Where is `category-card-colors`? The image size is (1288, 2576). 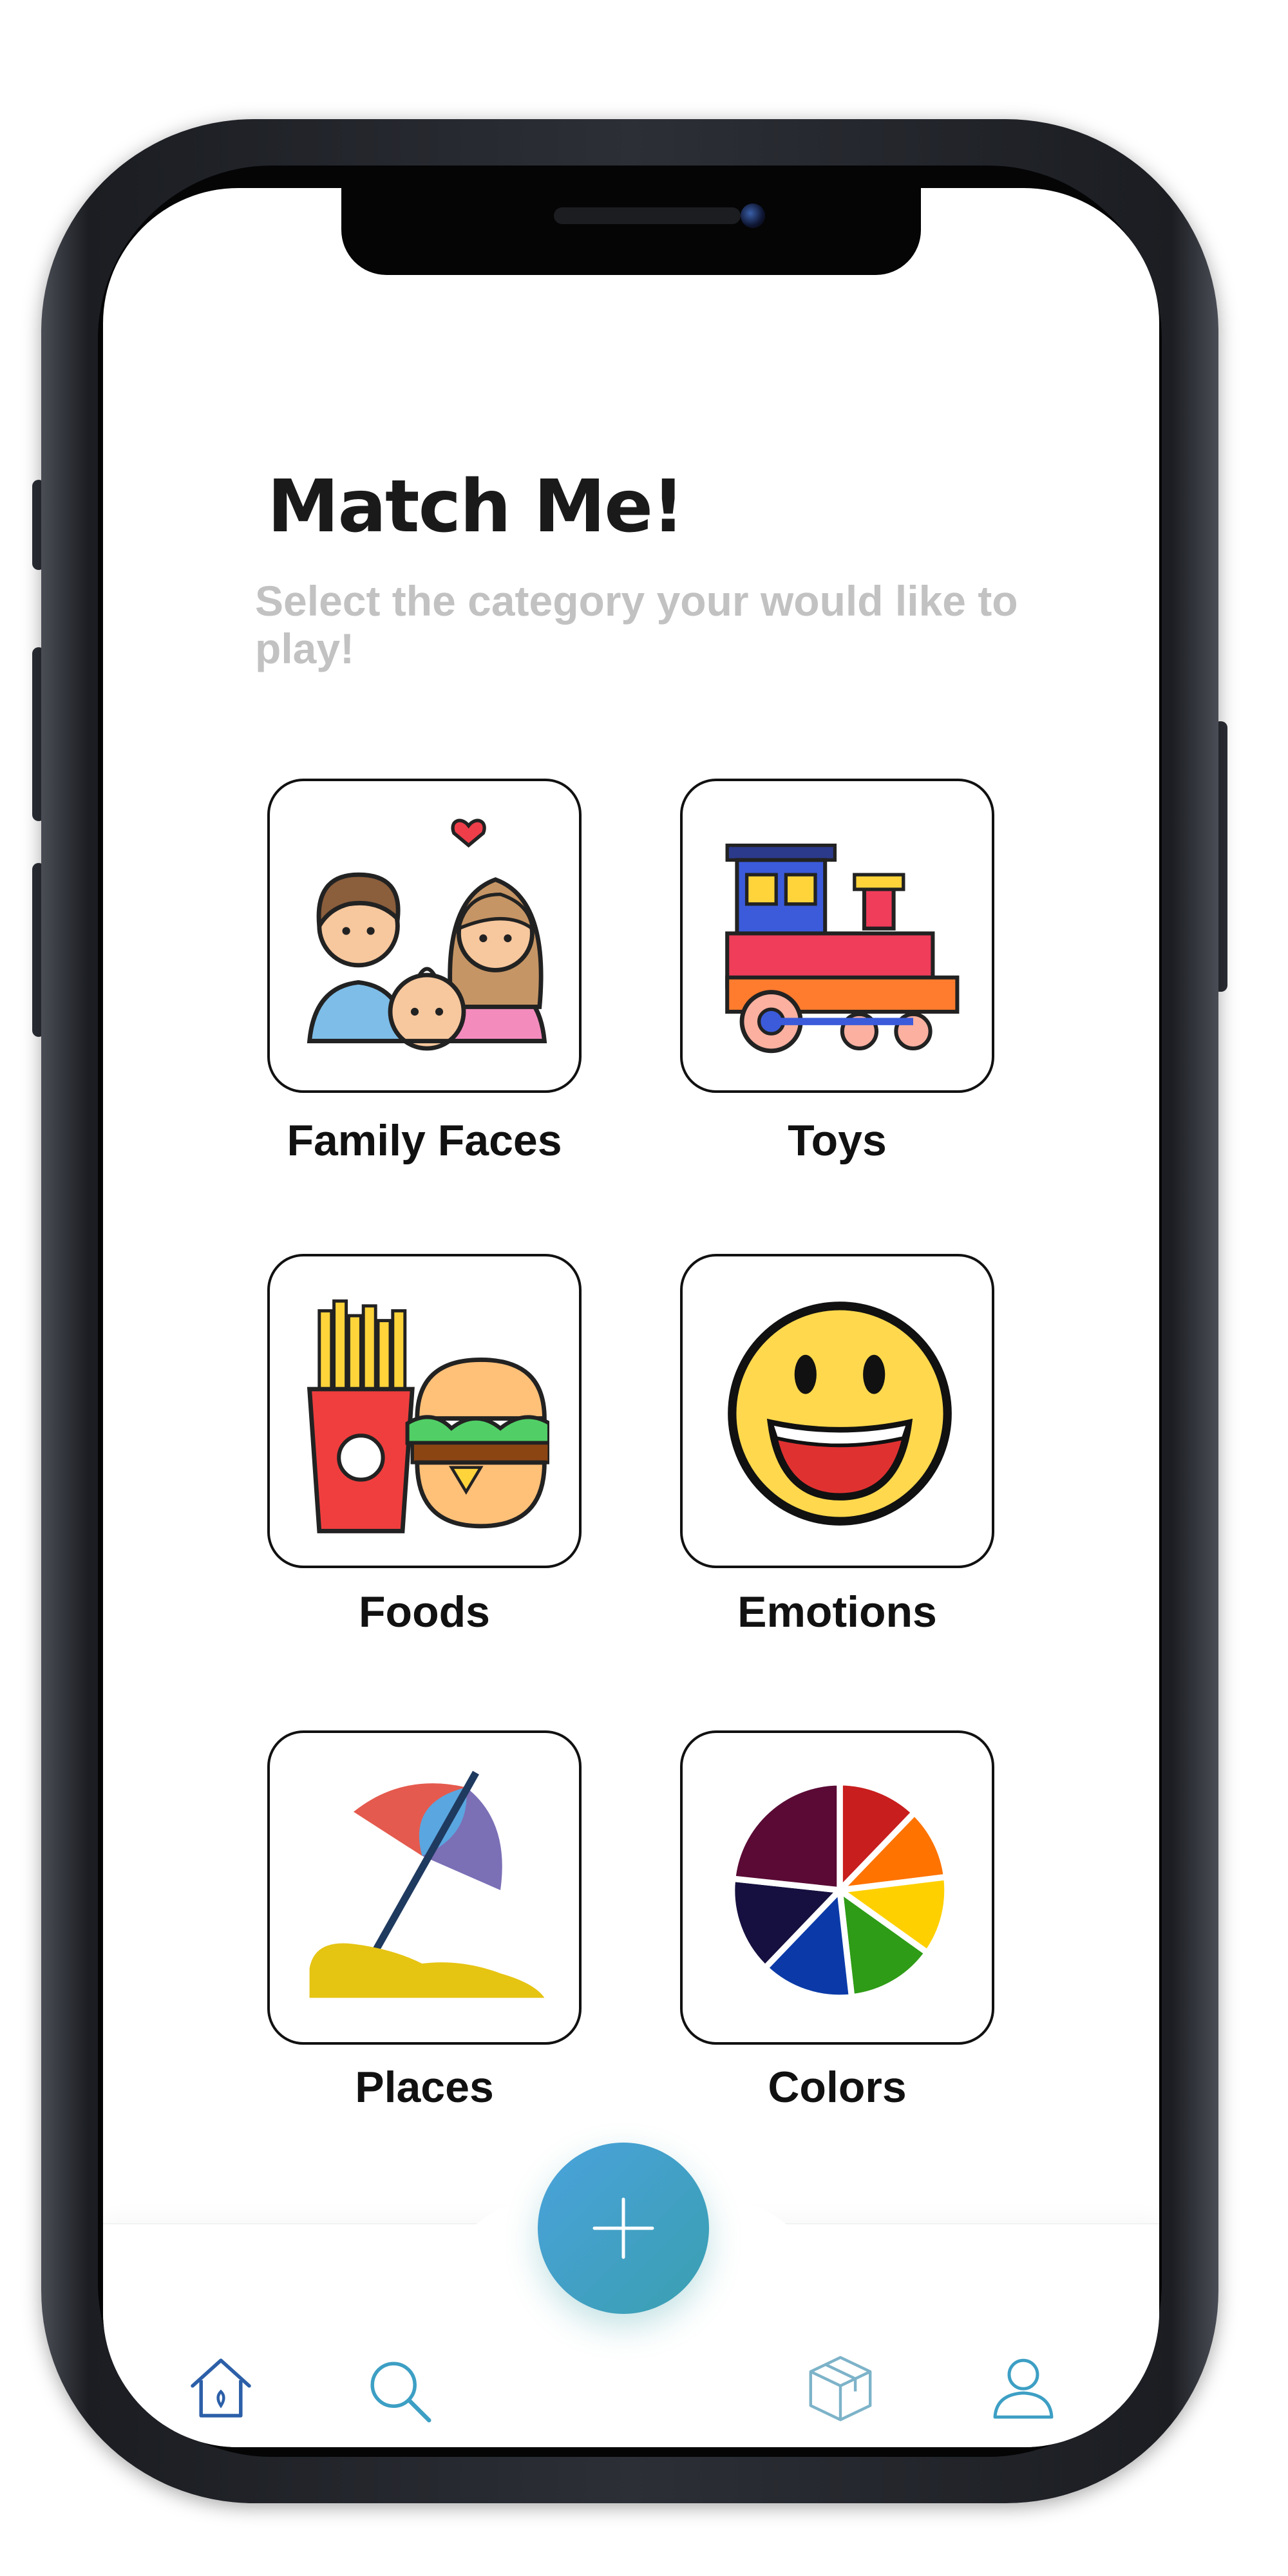
category-card-colors is located at coordinates (837, 1888).